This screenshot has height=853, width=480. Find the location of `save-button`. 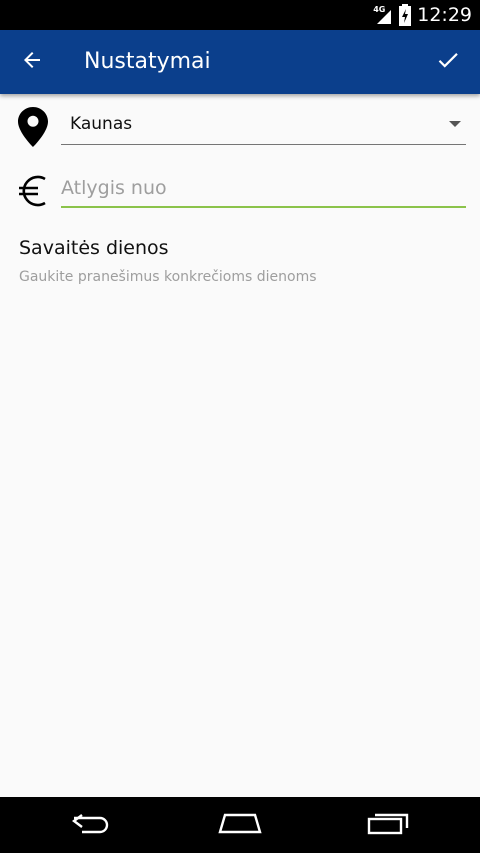

save-button is located at coordinates (448, 62).